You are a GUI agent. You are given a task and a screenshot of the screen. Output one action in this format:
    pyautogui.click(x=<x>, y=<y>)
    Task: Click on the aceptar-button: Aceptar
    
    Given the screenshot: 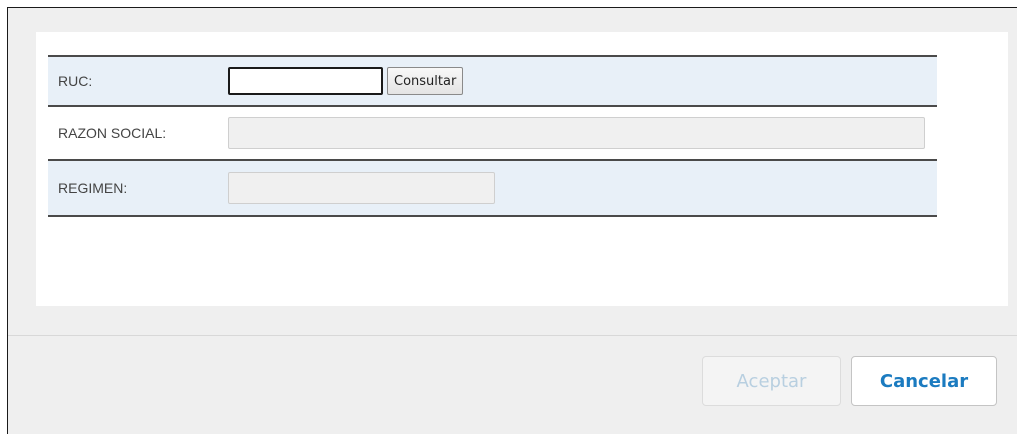 What is the action you would take?
    pyautogui.click(x=771, y=381)
    